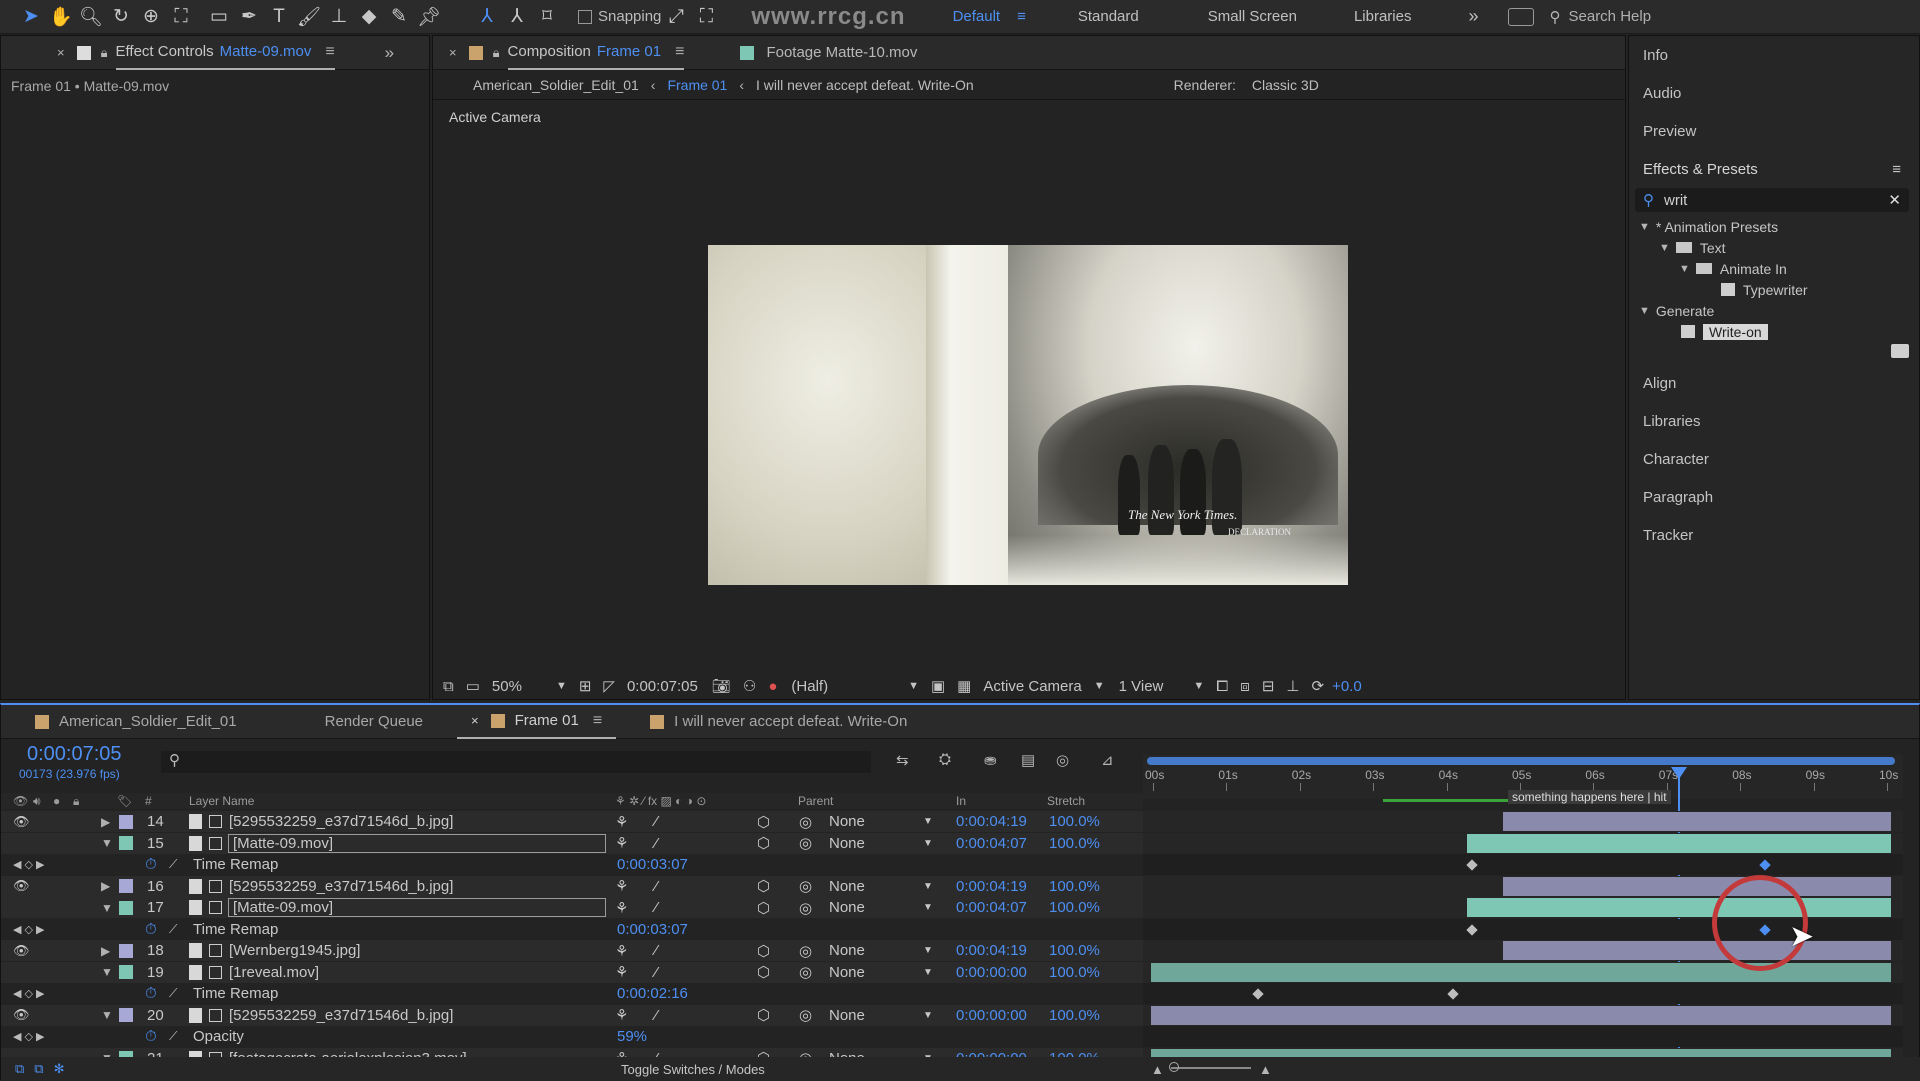 This screenshot has width=1920, height=1081. I want to click on puppet-tool-icon: 📌︎, so click(429, 17).